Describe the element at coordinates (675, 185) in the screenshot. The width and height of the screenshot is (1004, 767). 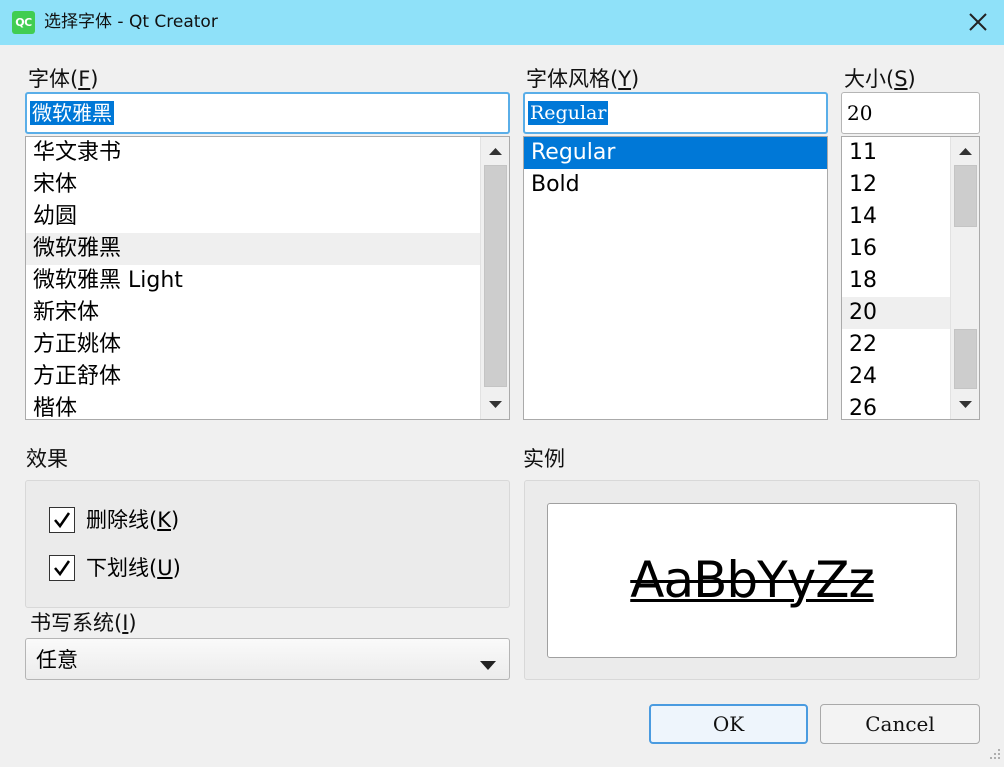
I see `font-style-item: Bold` at that location.